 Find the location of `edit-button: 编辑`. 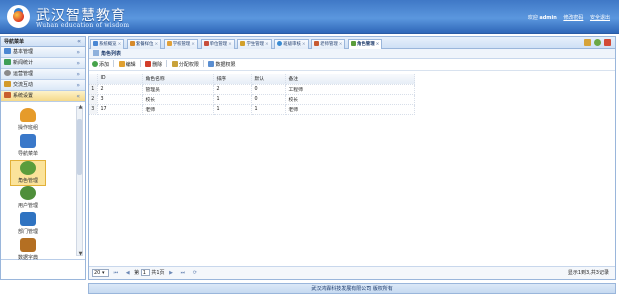

edit-button: 编辑 is located at coordinates (127, 65).